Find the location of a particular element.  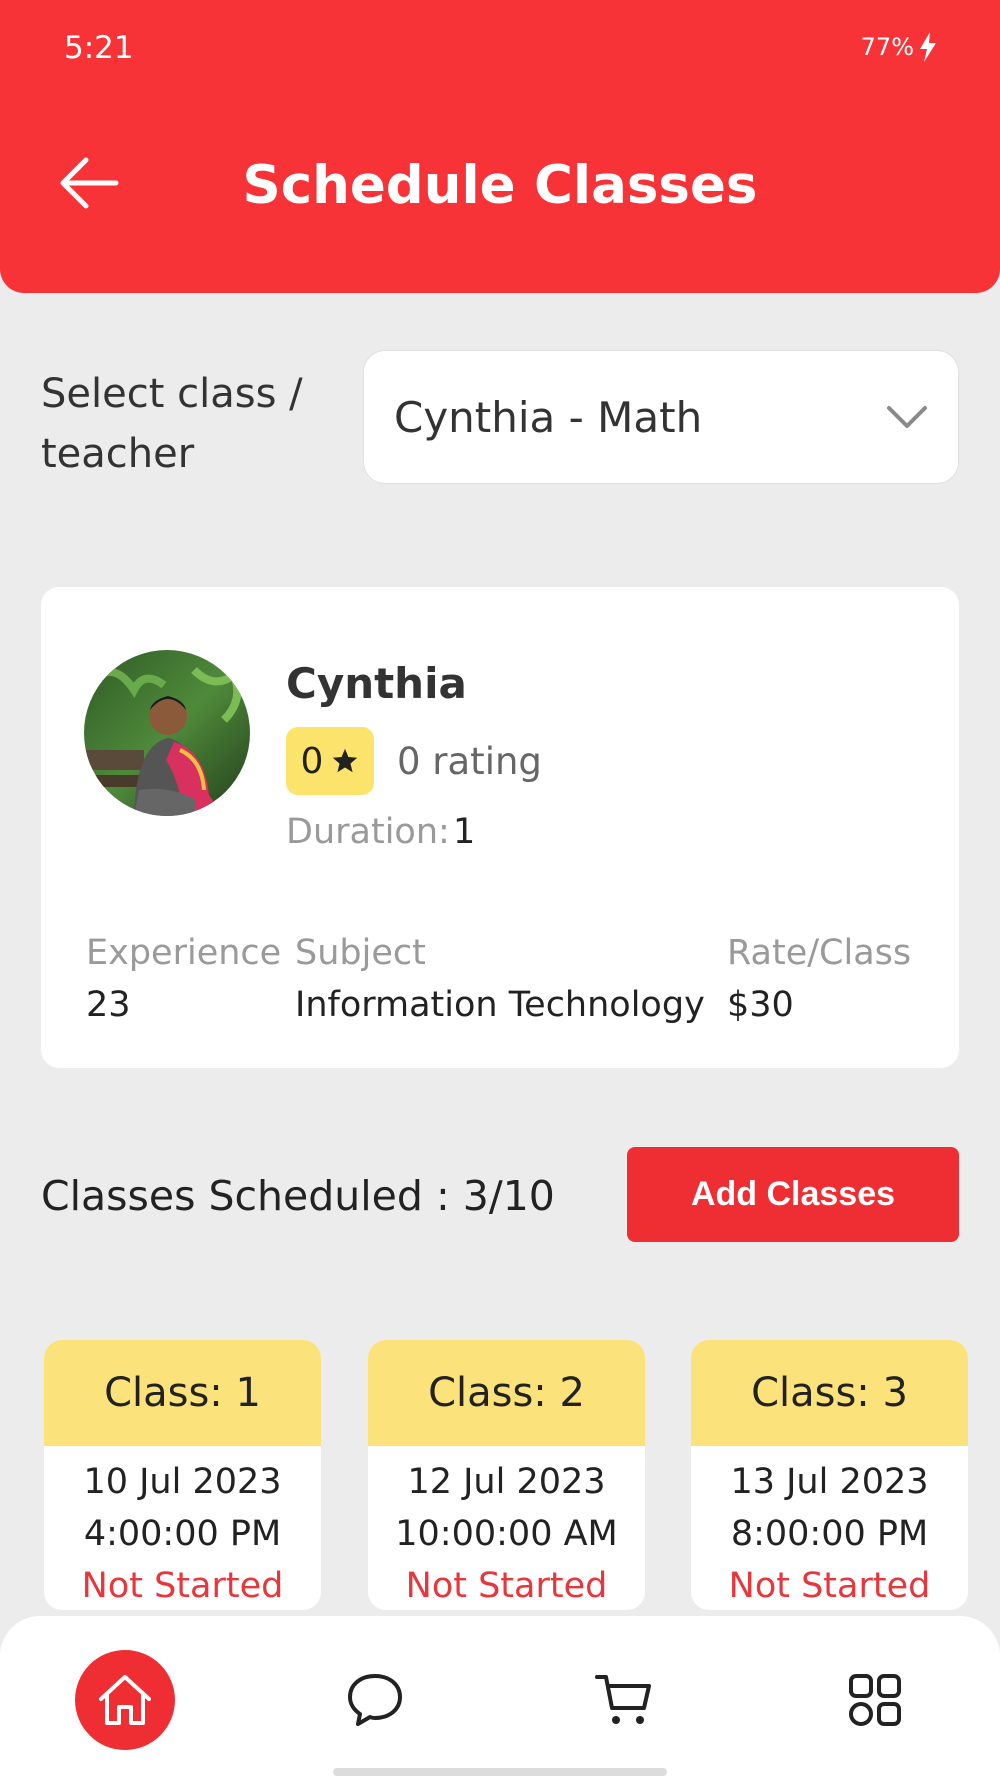

page-title: Schedule Classes is located at coordinates (500, 185).